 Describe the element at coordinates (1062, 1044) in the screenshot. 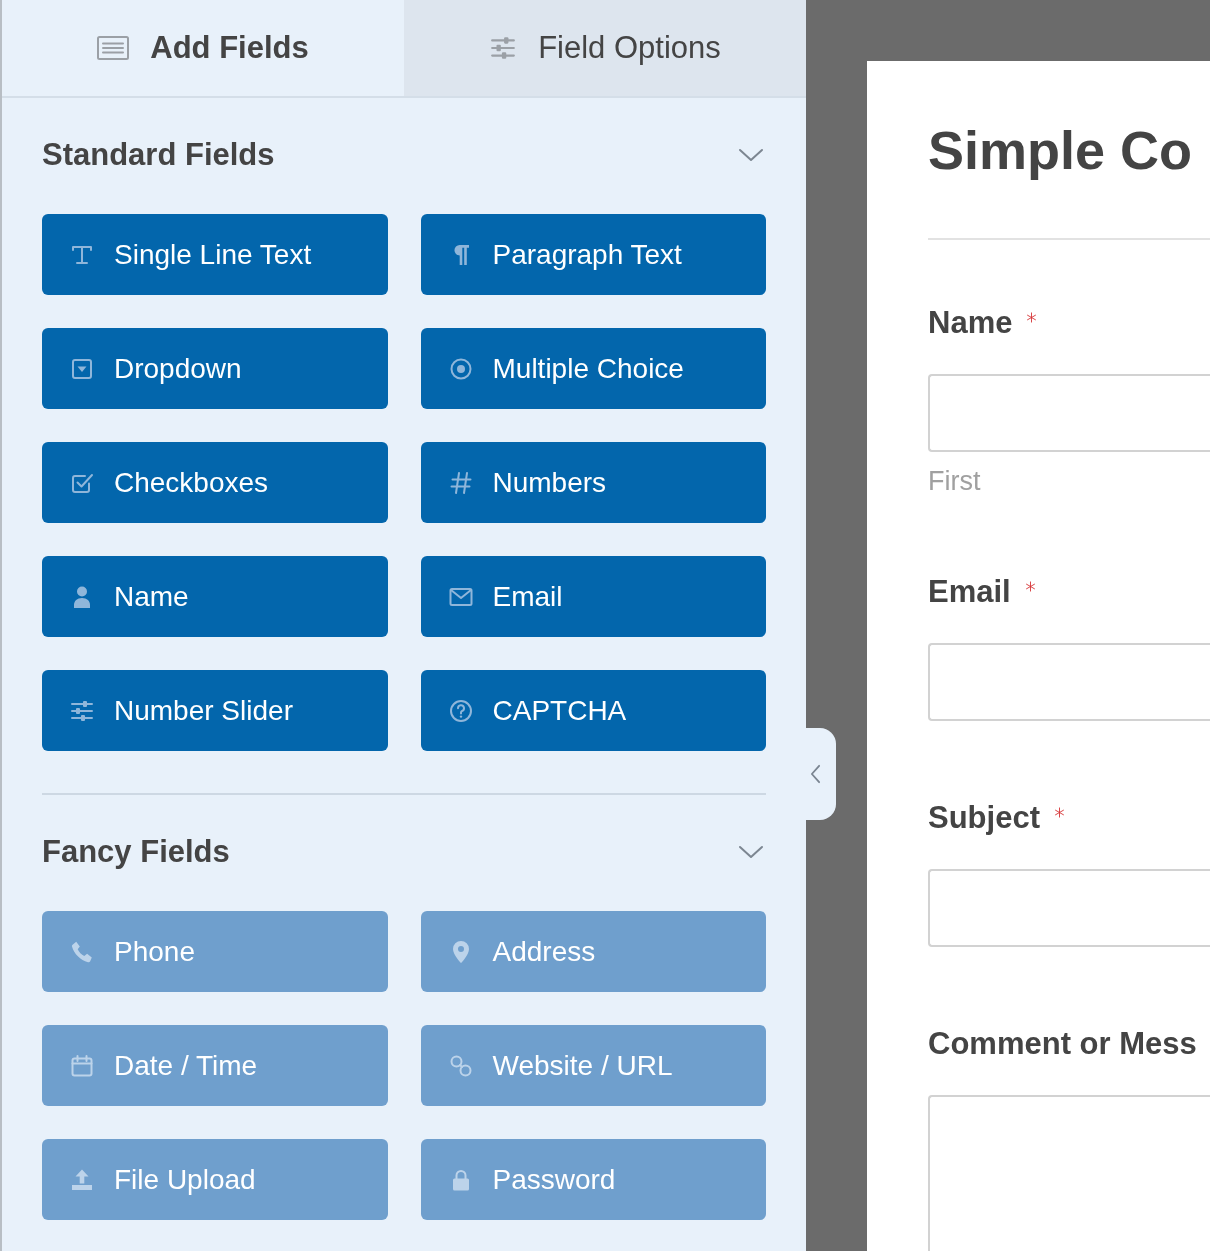

I see `field-label: Comment or Mess` at that location.